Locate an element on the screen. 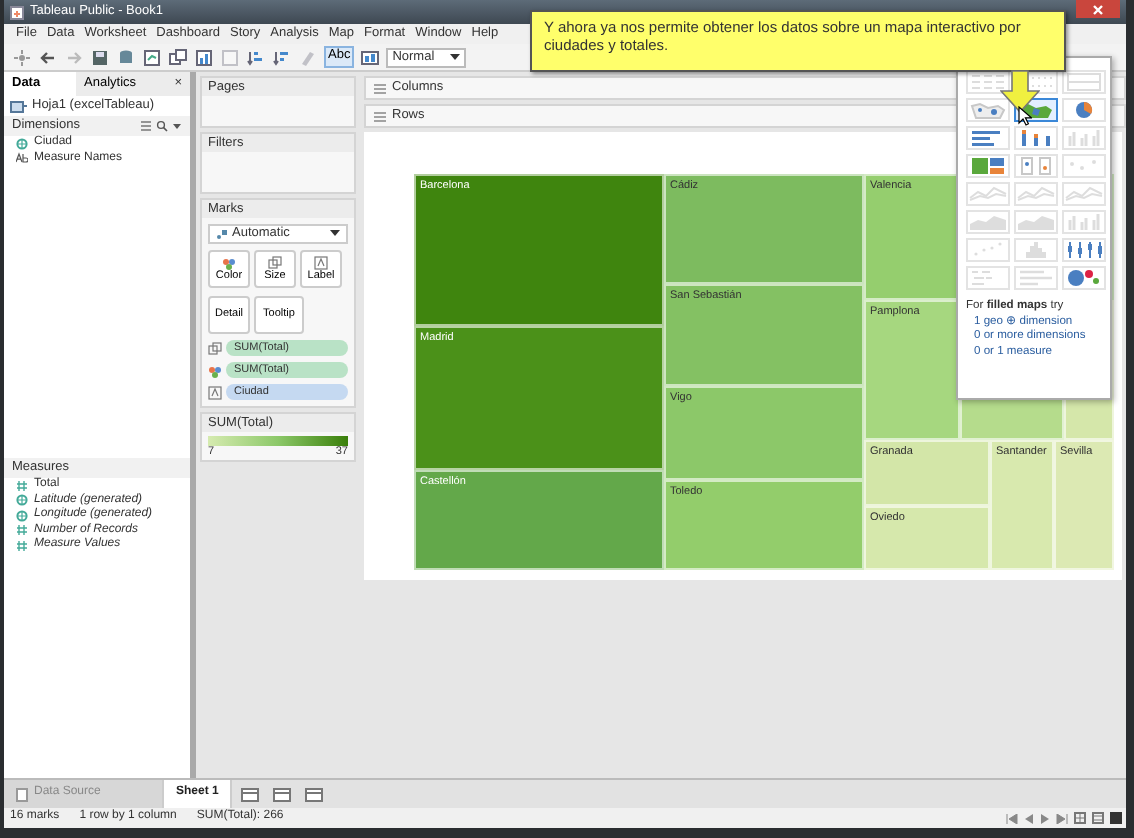 This screenshot has width=1134, height=838. circle-view-icon is located at coordinates (1036, 166).